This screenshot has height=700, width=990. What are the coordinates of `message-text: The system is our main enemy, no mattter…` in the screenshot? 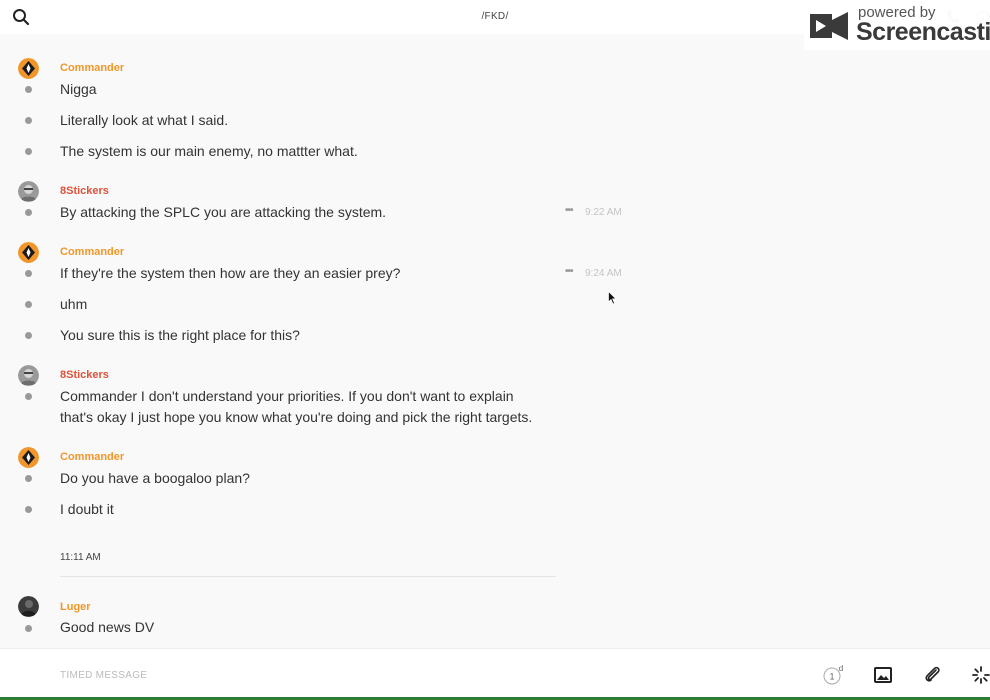 It's located at (209, 151).